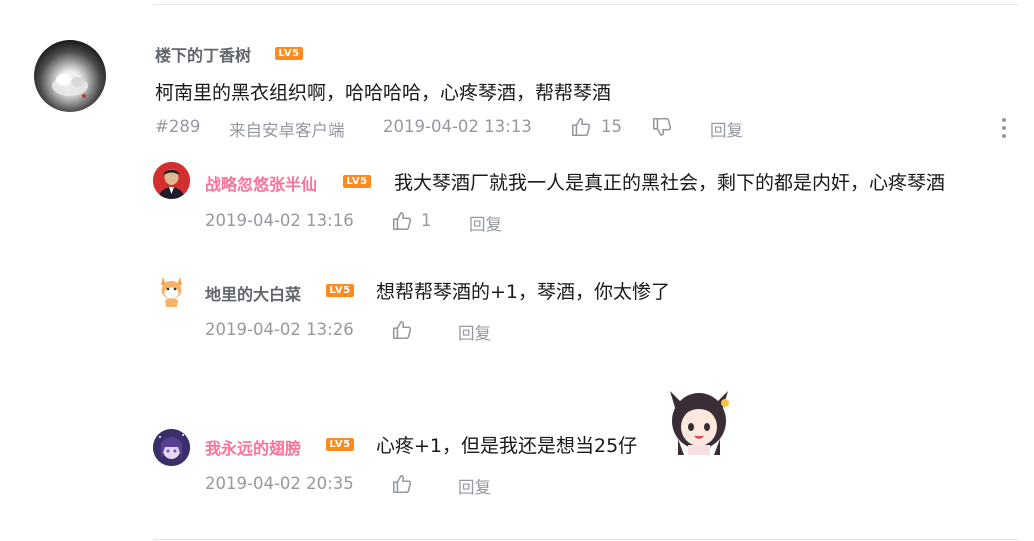  I want to click on comment-floor: #289, so click(178, 126).